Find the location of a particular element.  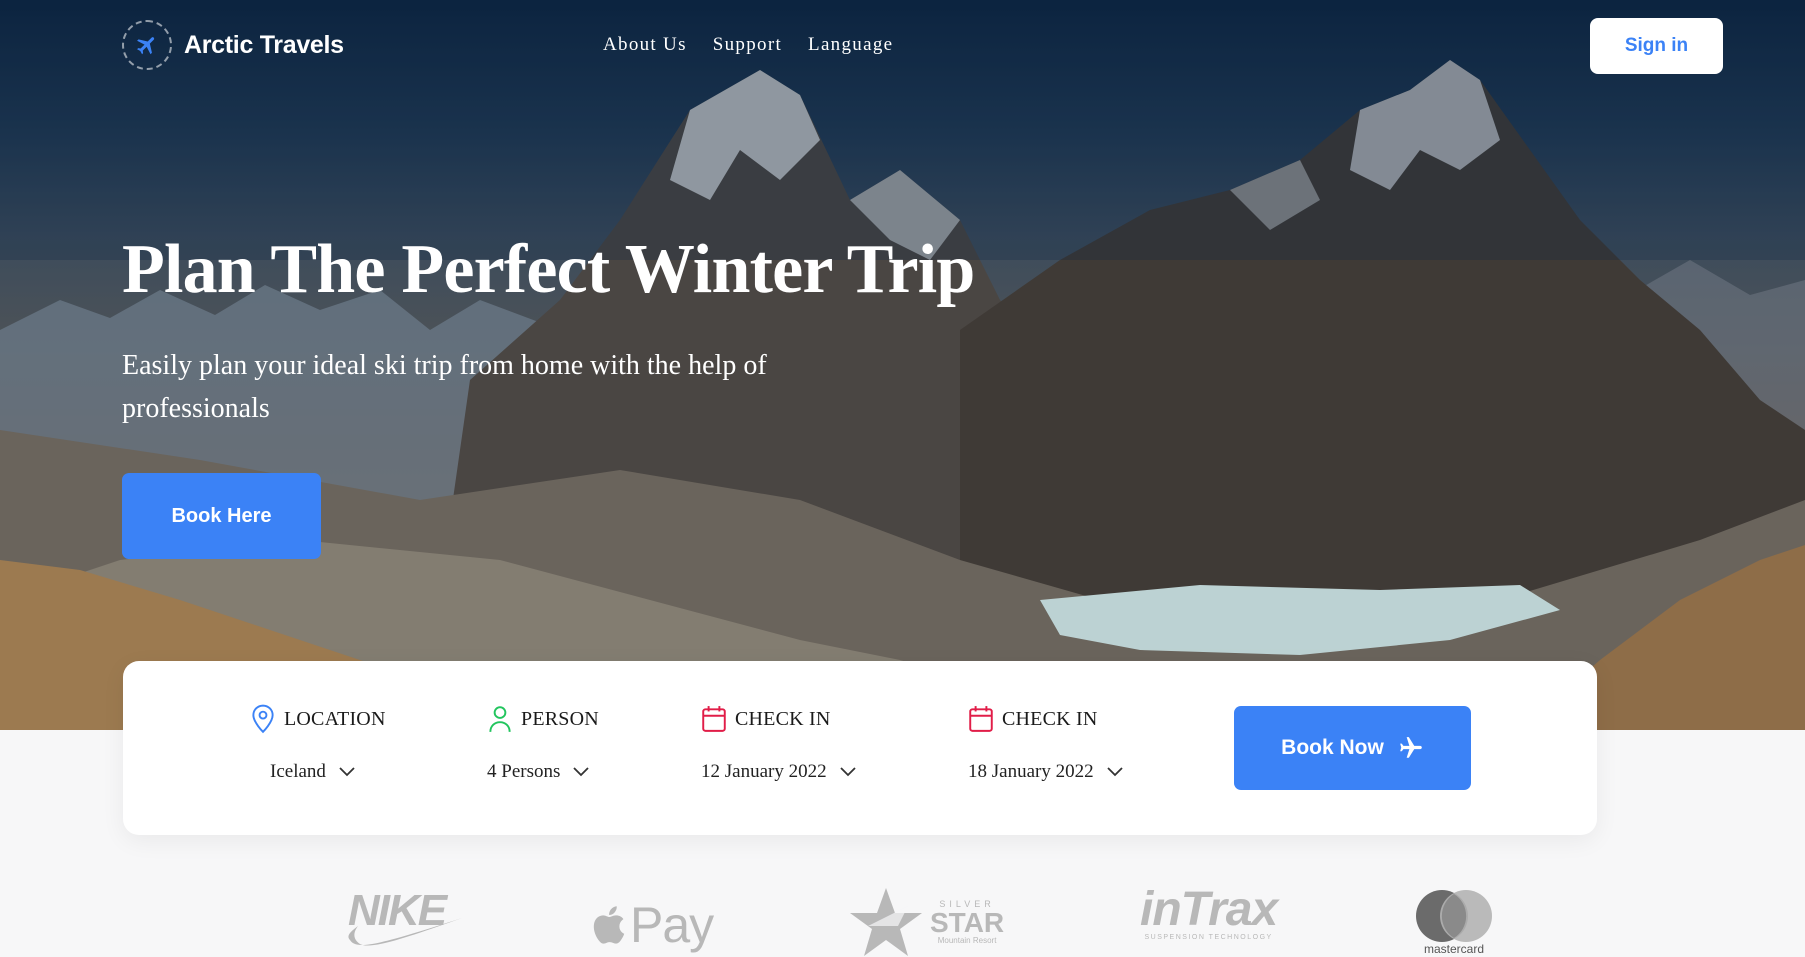

mastercard-logo: mastercard is located at coordinates (1454, 922).